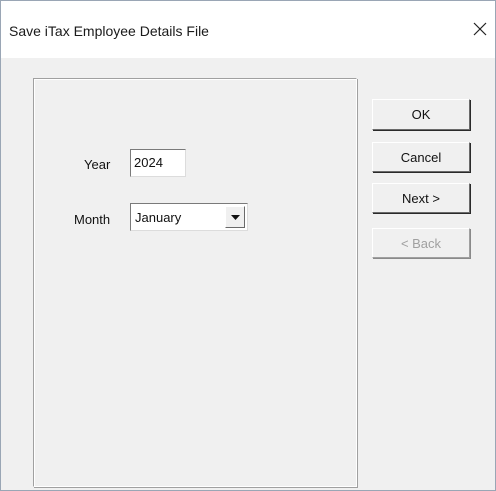 The image size is (496, 491). What do you see at coordinates (421, 114) in the screenshot?
I see `ok-button: OK` at bounding box center [421, 114].